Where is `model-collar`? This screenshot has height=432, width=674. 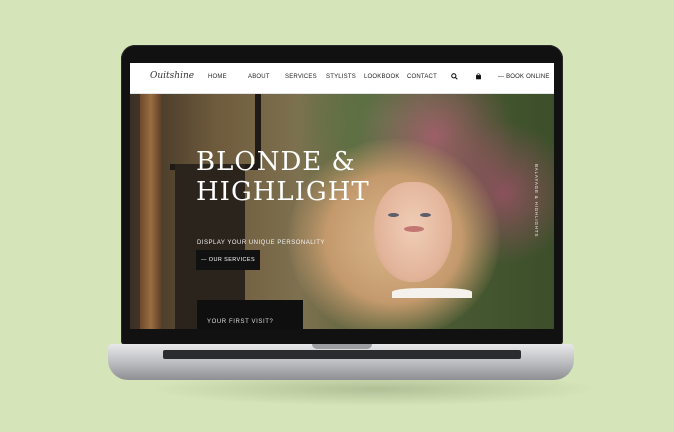
model-collar is located at coordinates (432, 293).